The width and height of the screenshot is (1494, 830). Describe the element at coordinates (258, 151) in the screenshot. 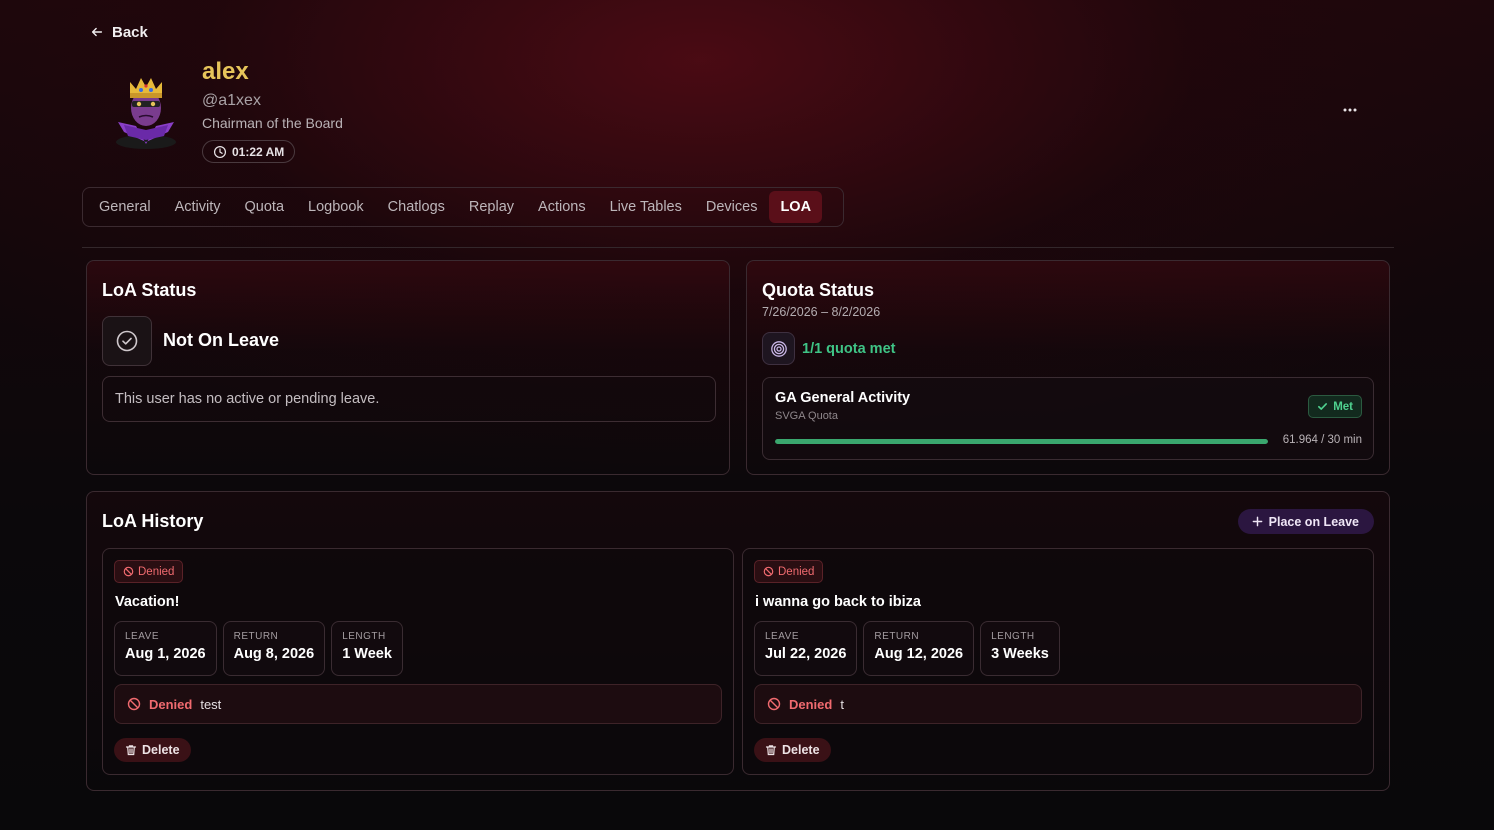

I see `local-time-text: 01:22 AM` at that location.